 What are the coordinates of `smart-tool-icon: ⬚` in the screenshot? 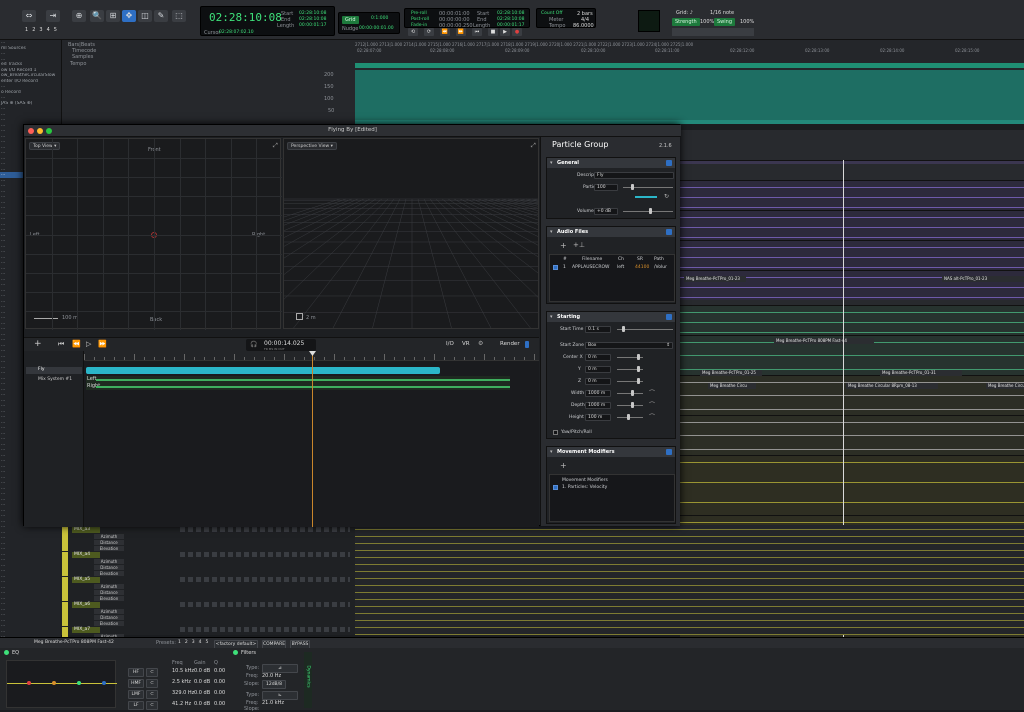 It's located at (179, 16).